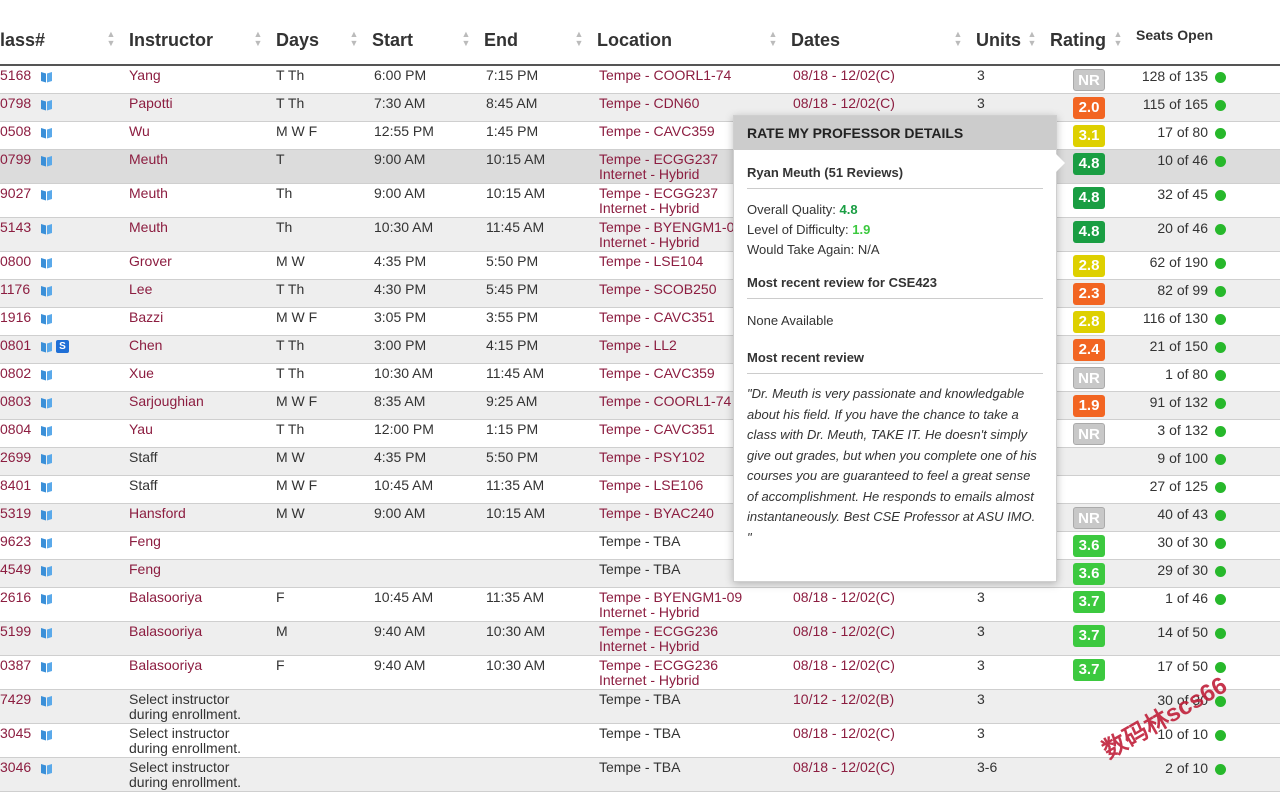 The height and width of the screenshot is (800, 1280). What do you see at coordinates (1174, 35) in the screenshot?
I see `header-seats: Seats Open` at bounding box center [1174, 35].